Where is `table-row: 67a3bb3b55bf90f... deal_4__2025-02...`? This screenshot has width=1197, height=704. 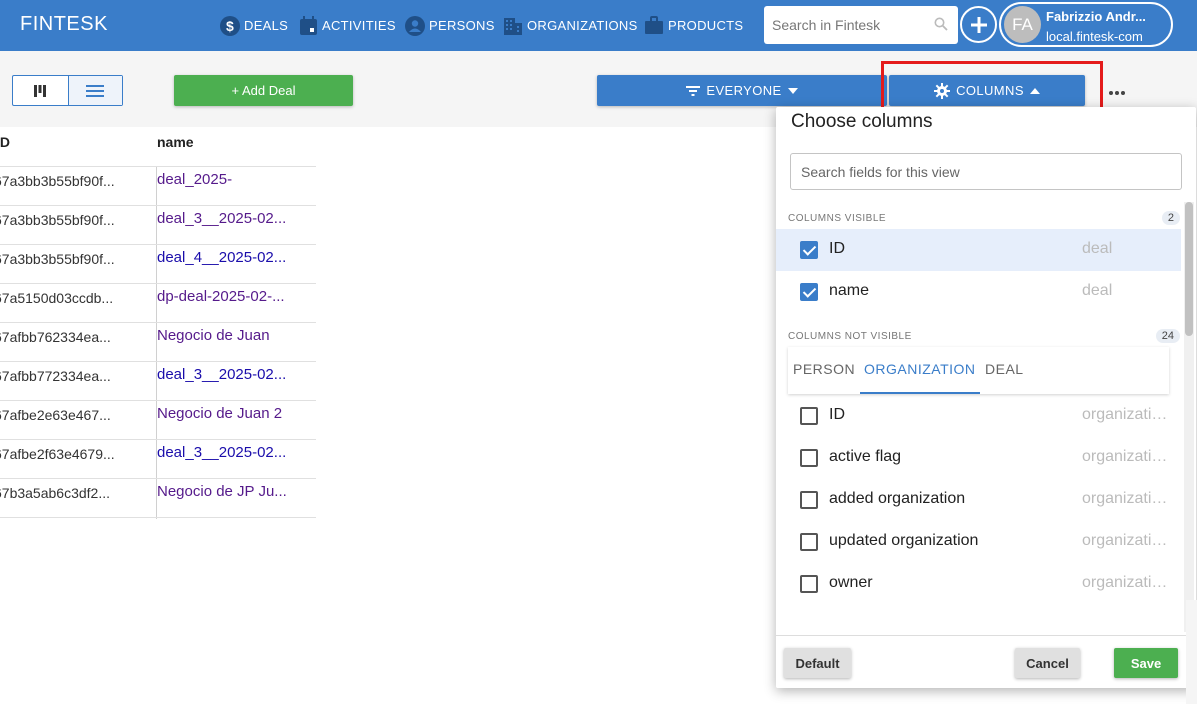
table-row: 67a3bb3b55bf90f... deal_4__2025-02... is located at coordinates (158, 264).